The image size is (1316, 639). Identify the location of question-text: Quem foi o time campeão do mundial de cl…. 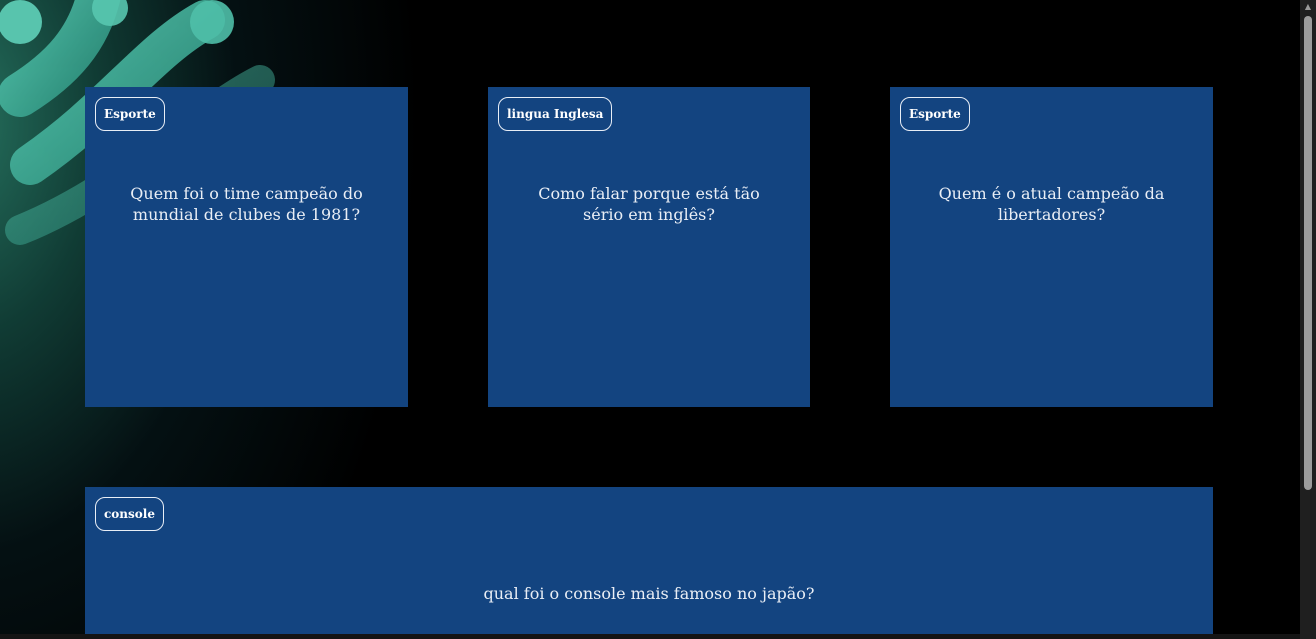
(246, 204).